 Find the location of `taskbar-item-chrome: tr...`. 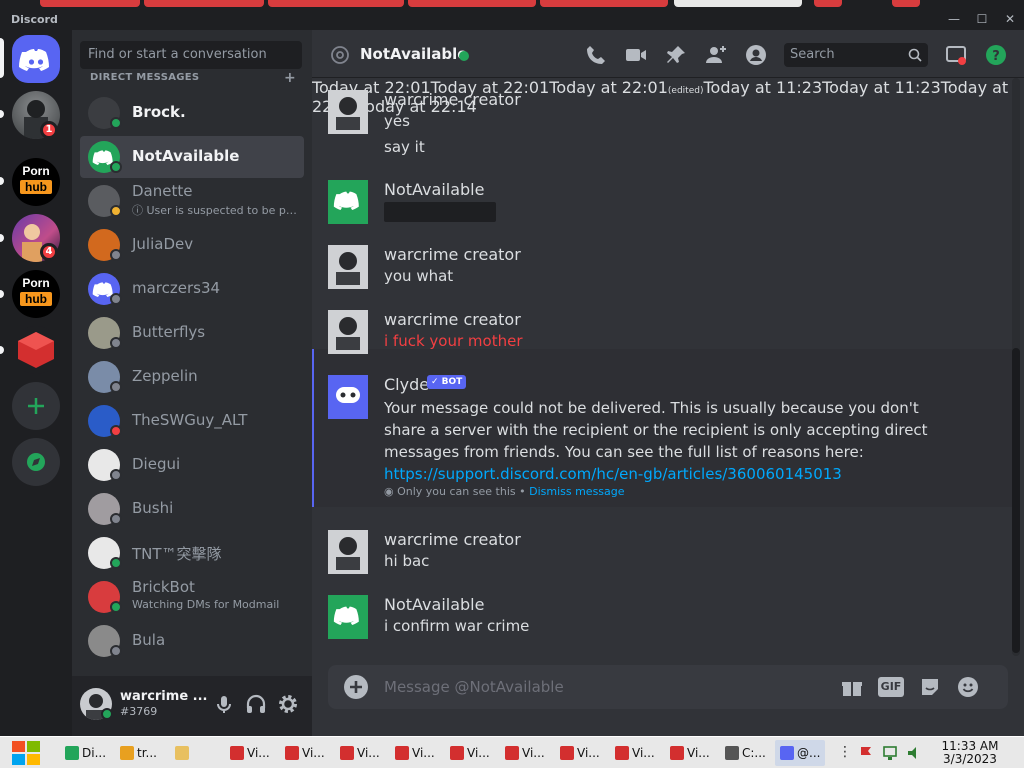

taskbar-item-chrome: tr... is located at coordinates (140, 753).